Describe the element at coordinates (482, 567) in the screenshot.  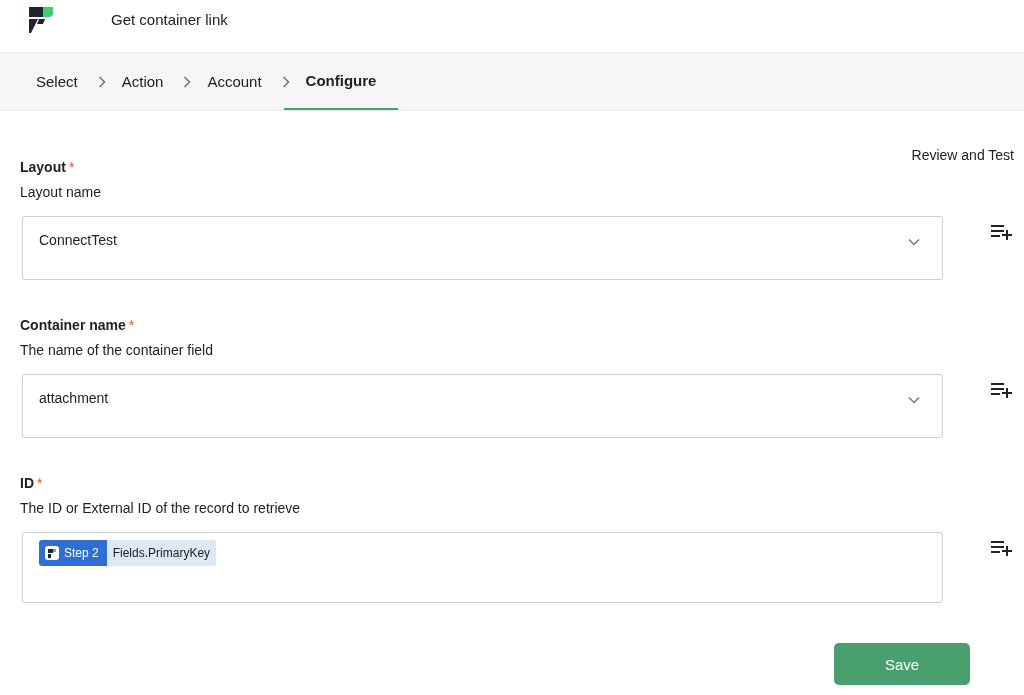
I see `input-field: Step 2 Fields.PrimaryKey` at that location.